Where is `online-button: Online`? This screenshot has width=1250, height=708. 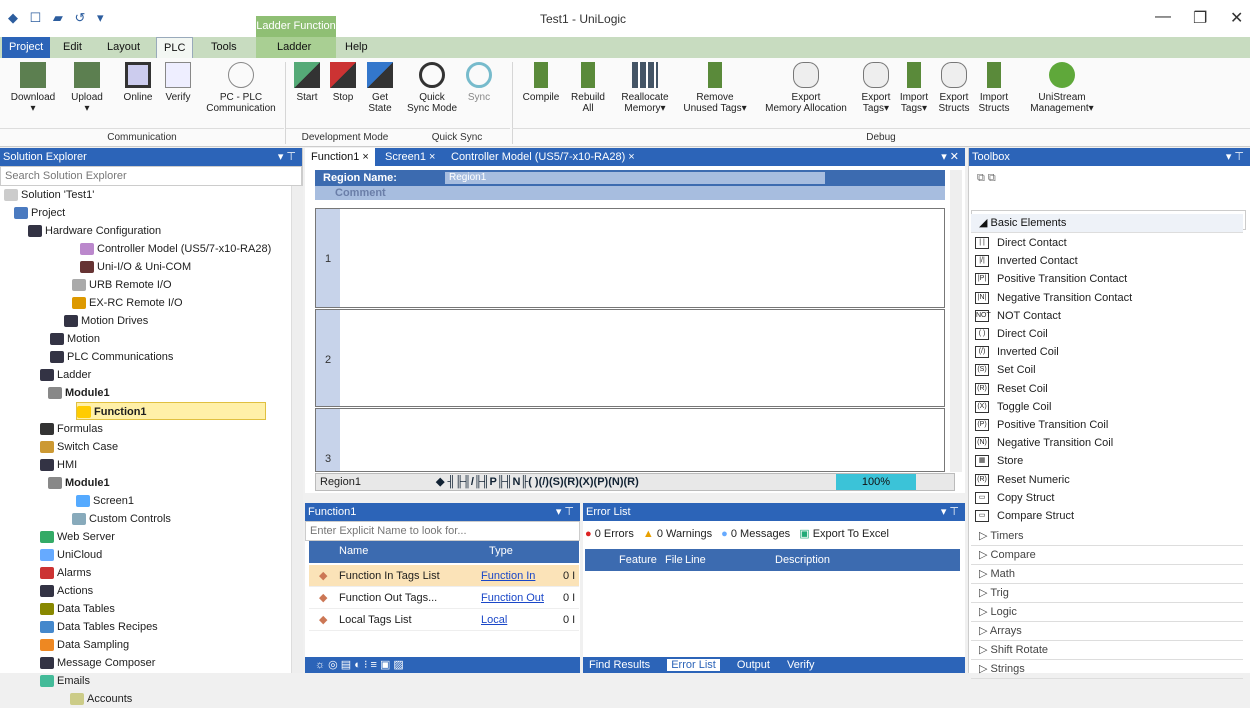
online-button: Online is located at coordinates (138, 82).